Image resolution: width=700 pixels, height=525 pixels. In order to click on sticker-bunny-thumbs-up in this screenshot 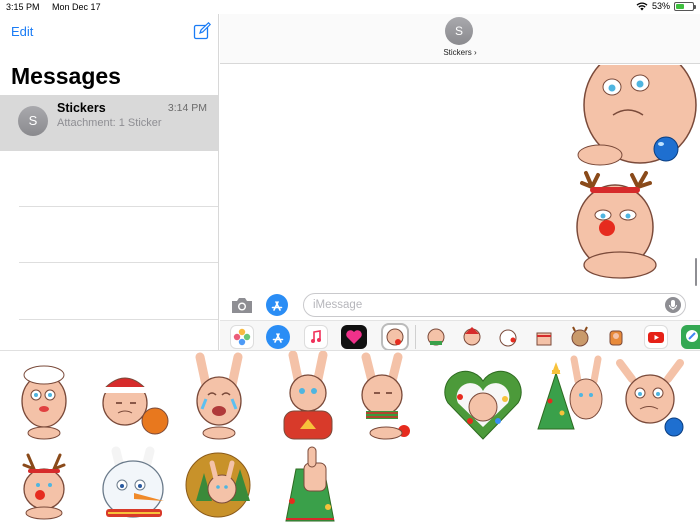, I will do `click(310, 484)`.